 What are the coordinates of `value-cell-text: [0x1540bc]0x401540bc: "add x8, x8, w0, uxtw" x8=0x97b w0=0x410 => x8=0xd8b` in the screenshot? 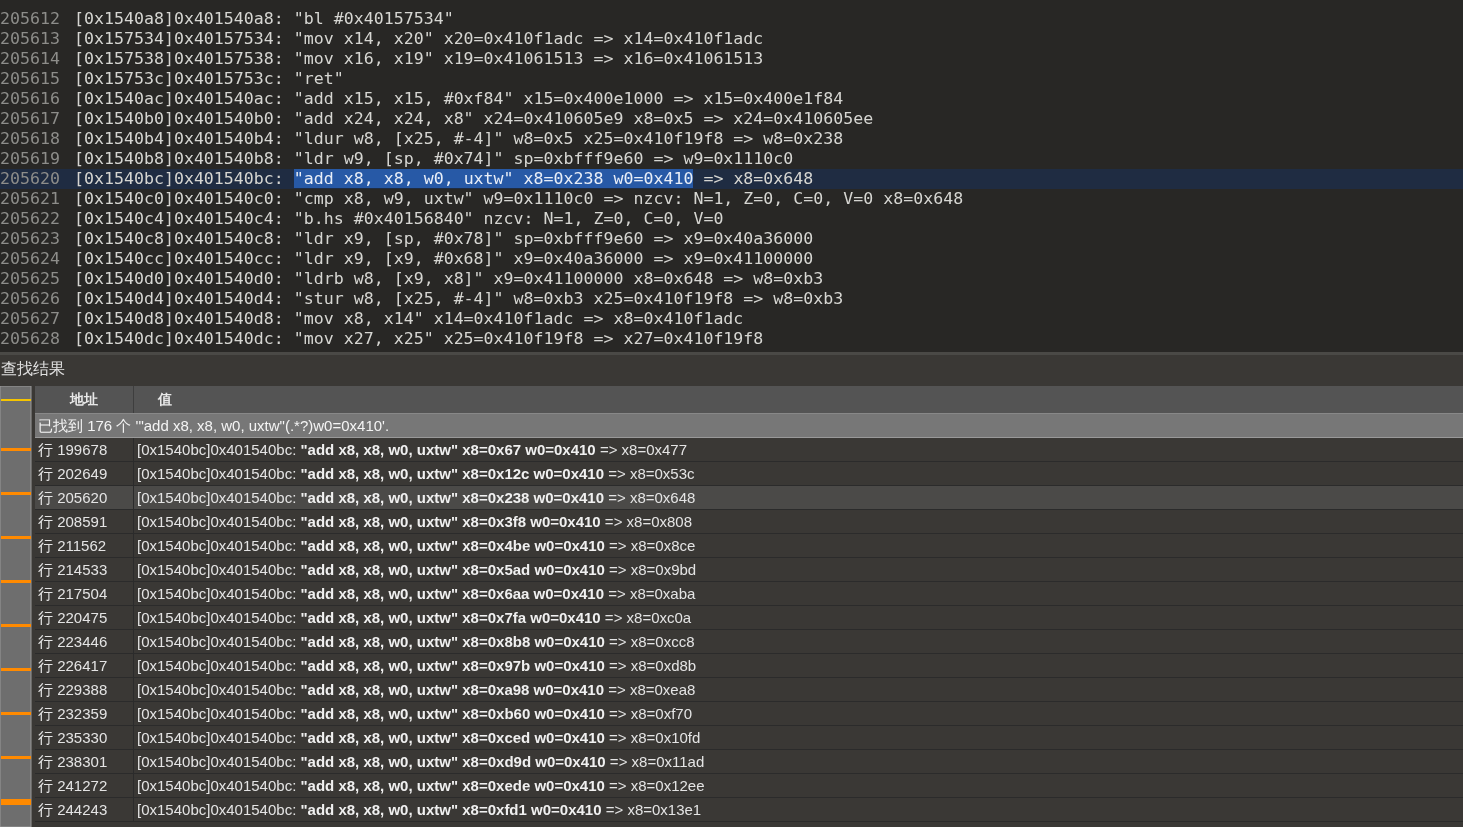 It's located at (416, 666).